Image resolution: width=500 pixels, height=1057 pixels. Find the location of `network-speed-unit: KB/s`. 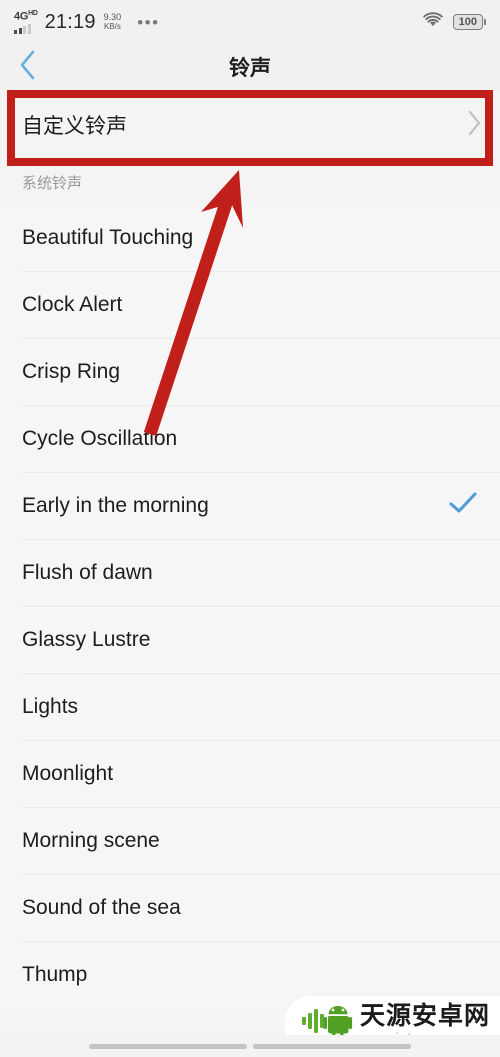

network-speed-unit: KB/s is located at coordinates (112, 26).